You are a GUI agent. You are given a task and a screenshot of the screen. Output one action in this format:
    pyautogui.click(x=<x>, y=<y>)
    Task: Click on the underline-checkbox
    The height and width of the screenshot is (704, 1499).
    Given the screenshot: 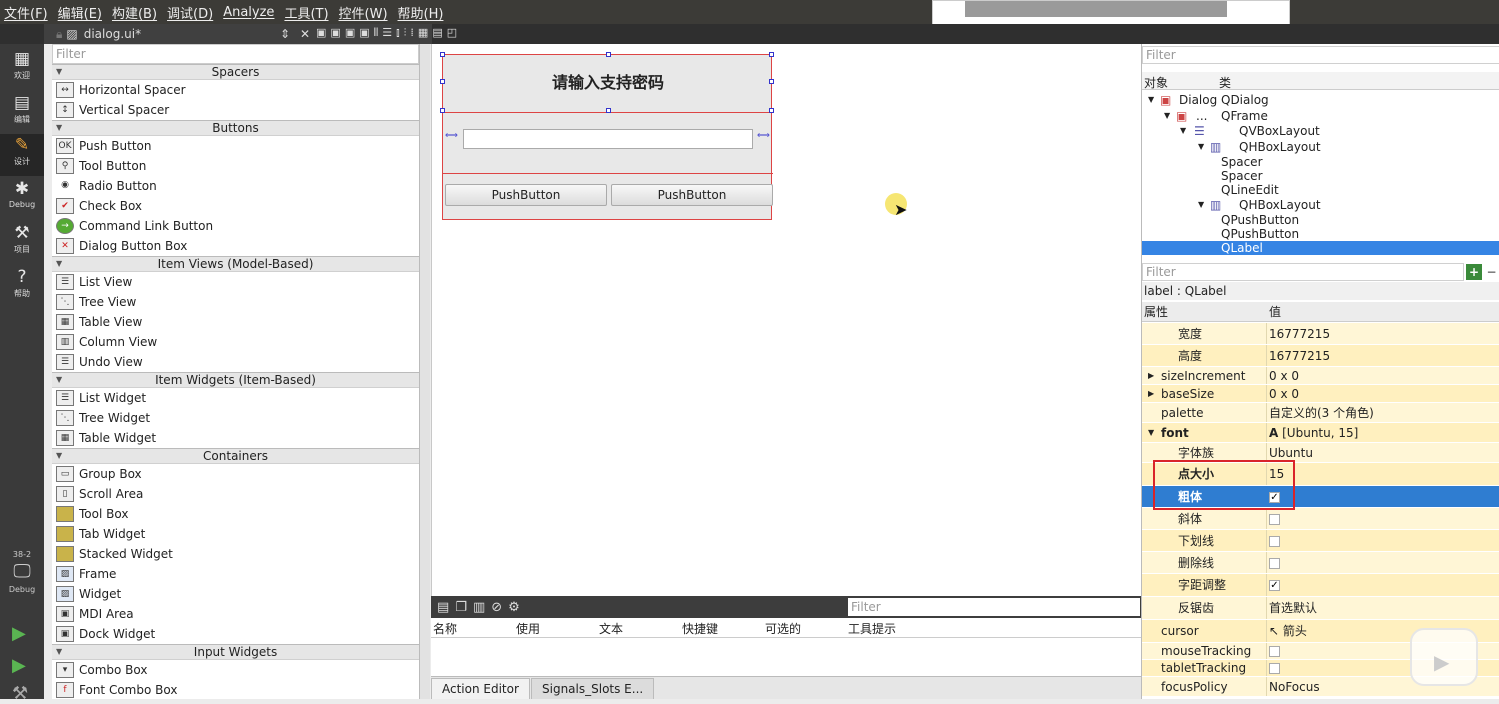 What is the action you would take?
    pyautogui.click(x=1274, y=541)
    